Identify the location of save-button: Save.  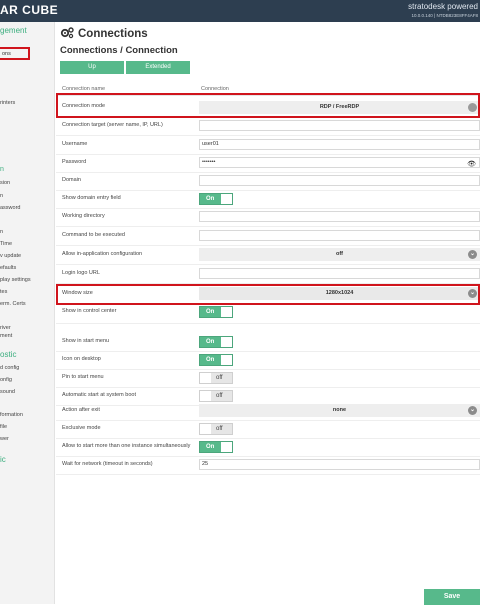
(452, 597).